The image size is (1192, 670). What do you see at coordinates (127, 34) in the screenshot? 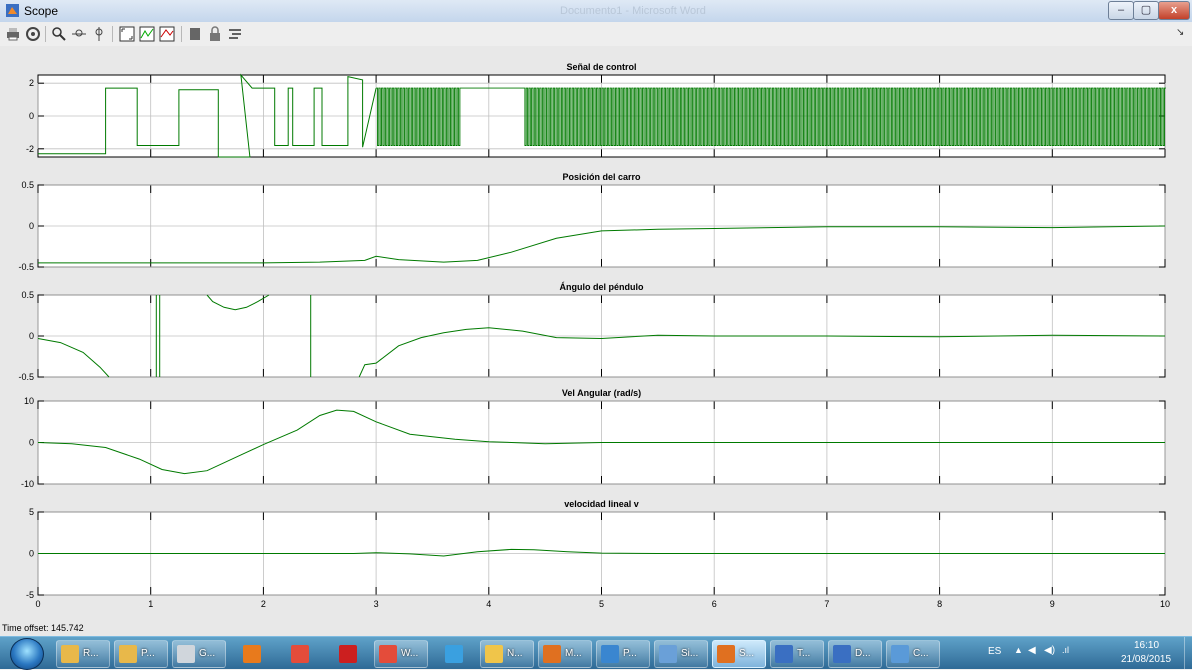
I see `autoscale-icon` at bounding box center [127, 34].